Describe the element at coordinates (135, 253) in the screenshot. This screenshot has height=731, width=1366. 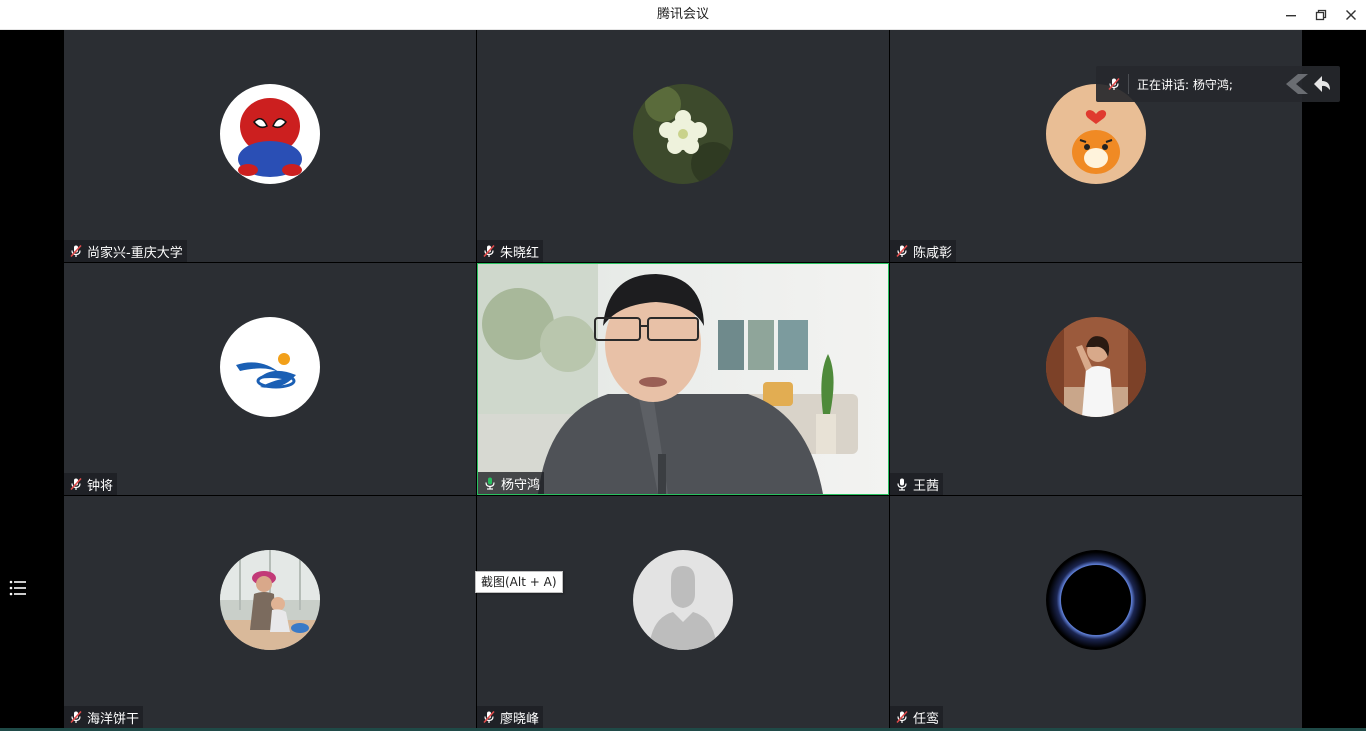
I see `participant-name: 尚家兴-重庆大学` at that location.